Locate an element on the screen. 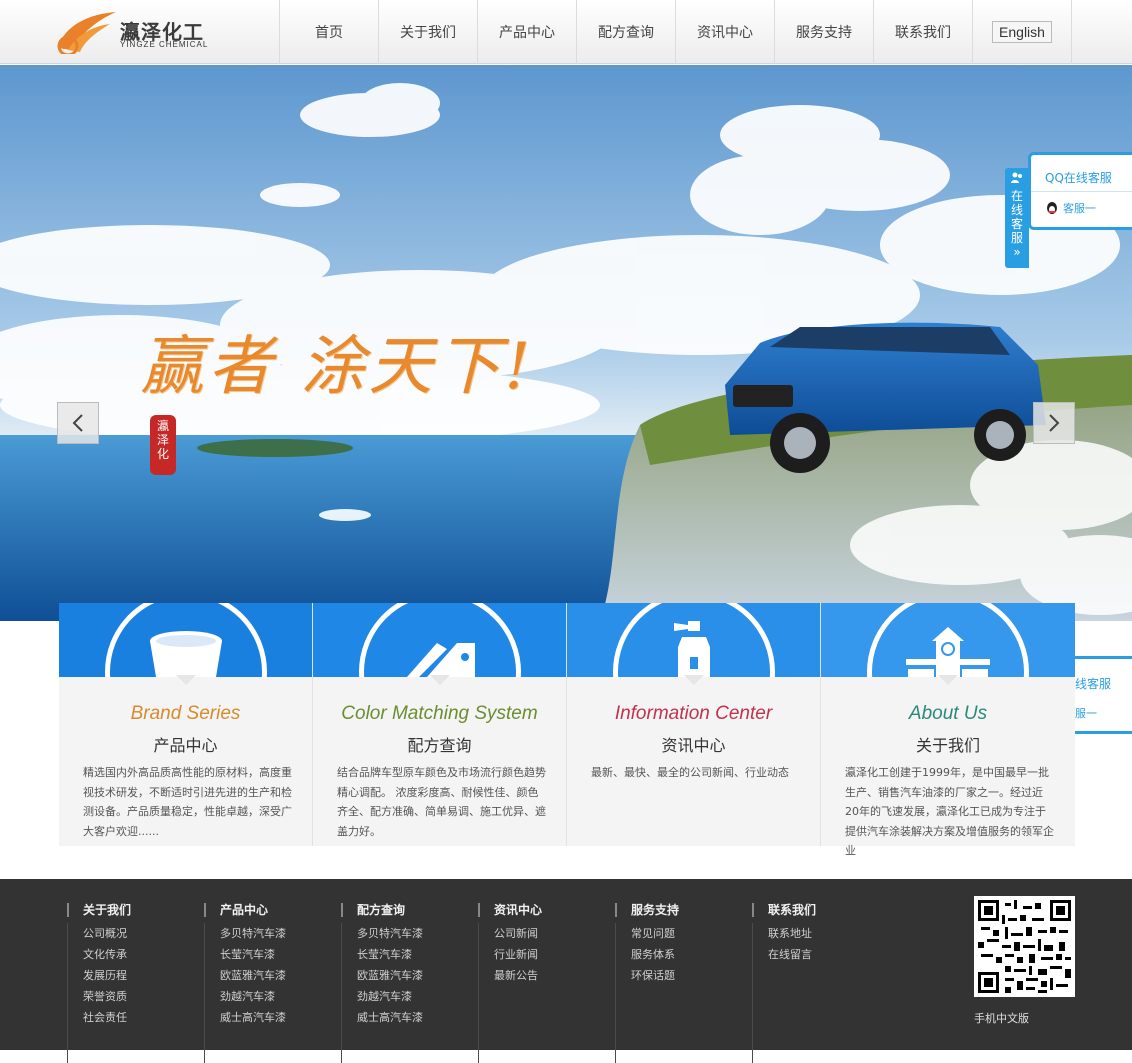  main-nav: 首页 关于我们 产品中心 配方查询 资讯中心 服务支持 联系我们 English is located at coordinates (675, 32).